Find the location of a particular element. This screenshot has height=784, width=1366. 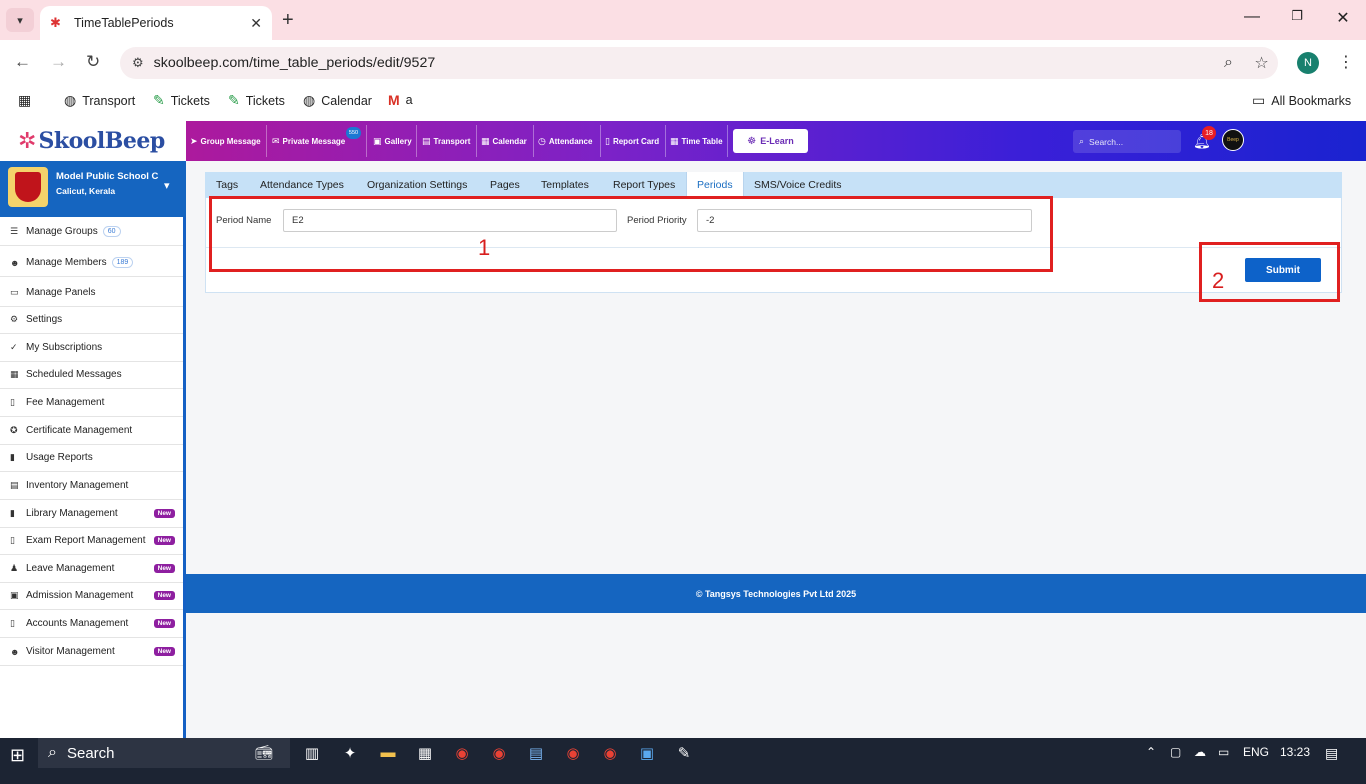

back-button: ← is located at coordinates (22, 62).